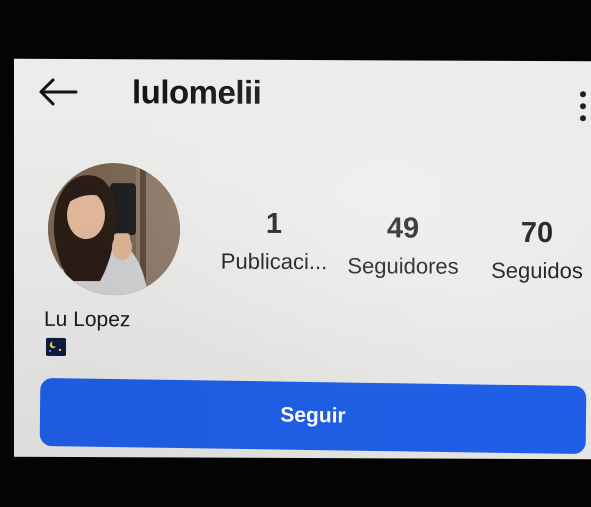 Image resolution: width=591 pixels, height=507 pixels. I want to click on posts-count: 1, so click(274, 223).